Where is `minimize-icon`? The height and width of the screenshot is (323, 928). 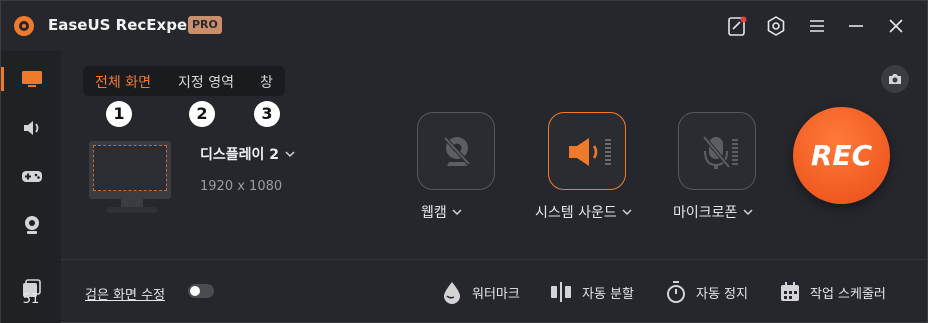 minimize-icon is located at coordinates (856, 26).